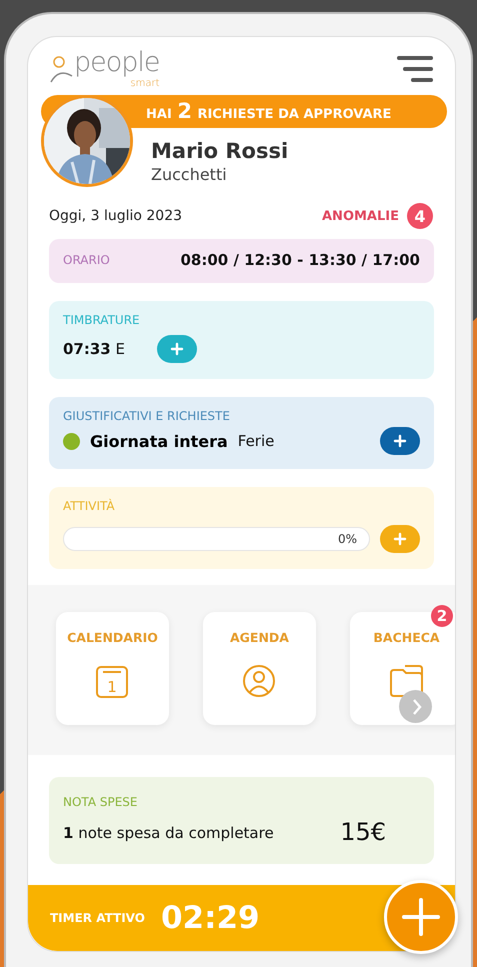 This screenshot has width=477, height=967. Describe the element at coordinates (406, 637) in the screenshot. I see `tile-label: BACHECA` at that location.